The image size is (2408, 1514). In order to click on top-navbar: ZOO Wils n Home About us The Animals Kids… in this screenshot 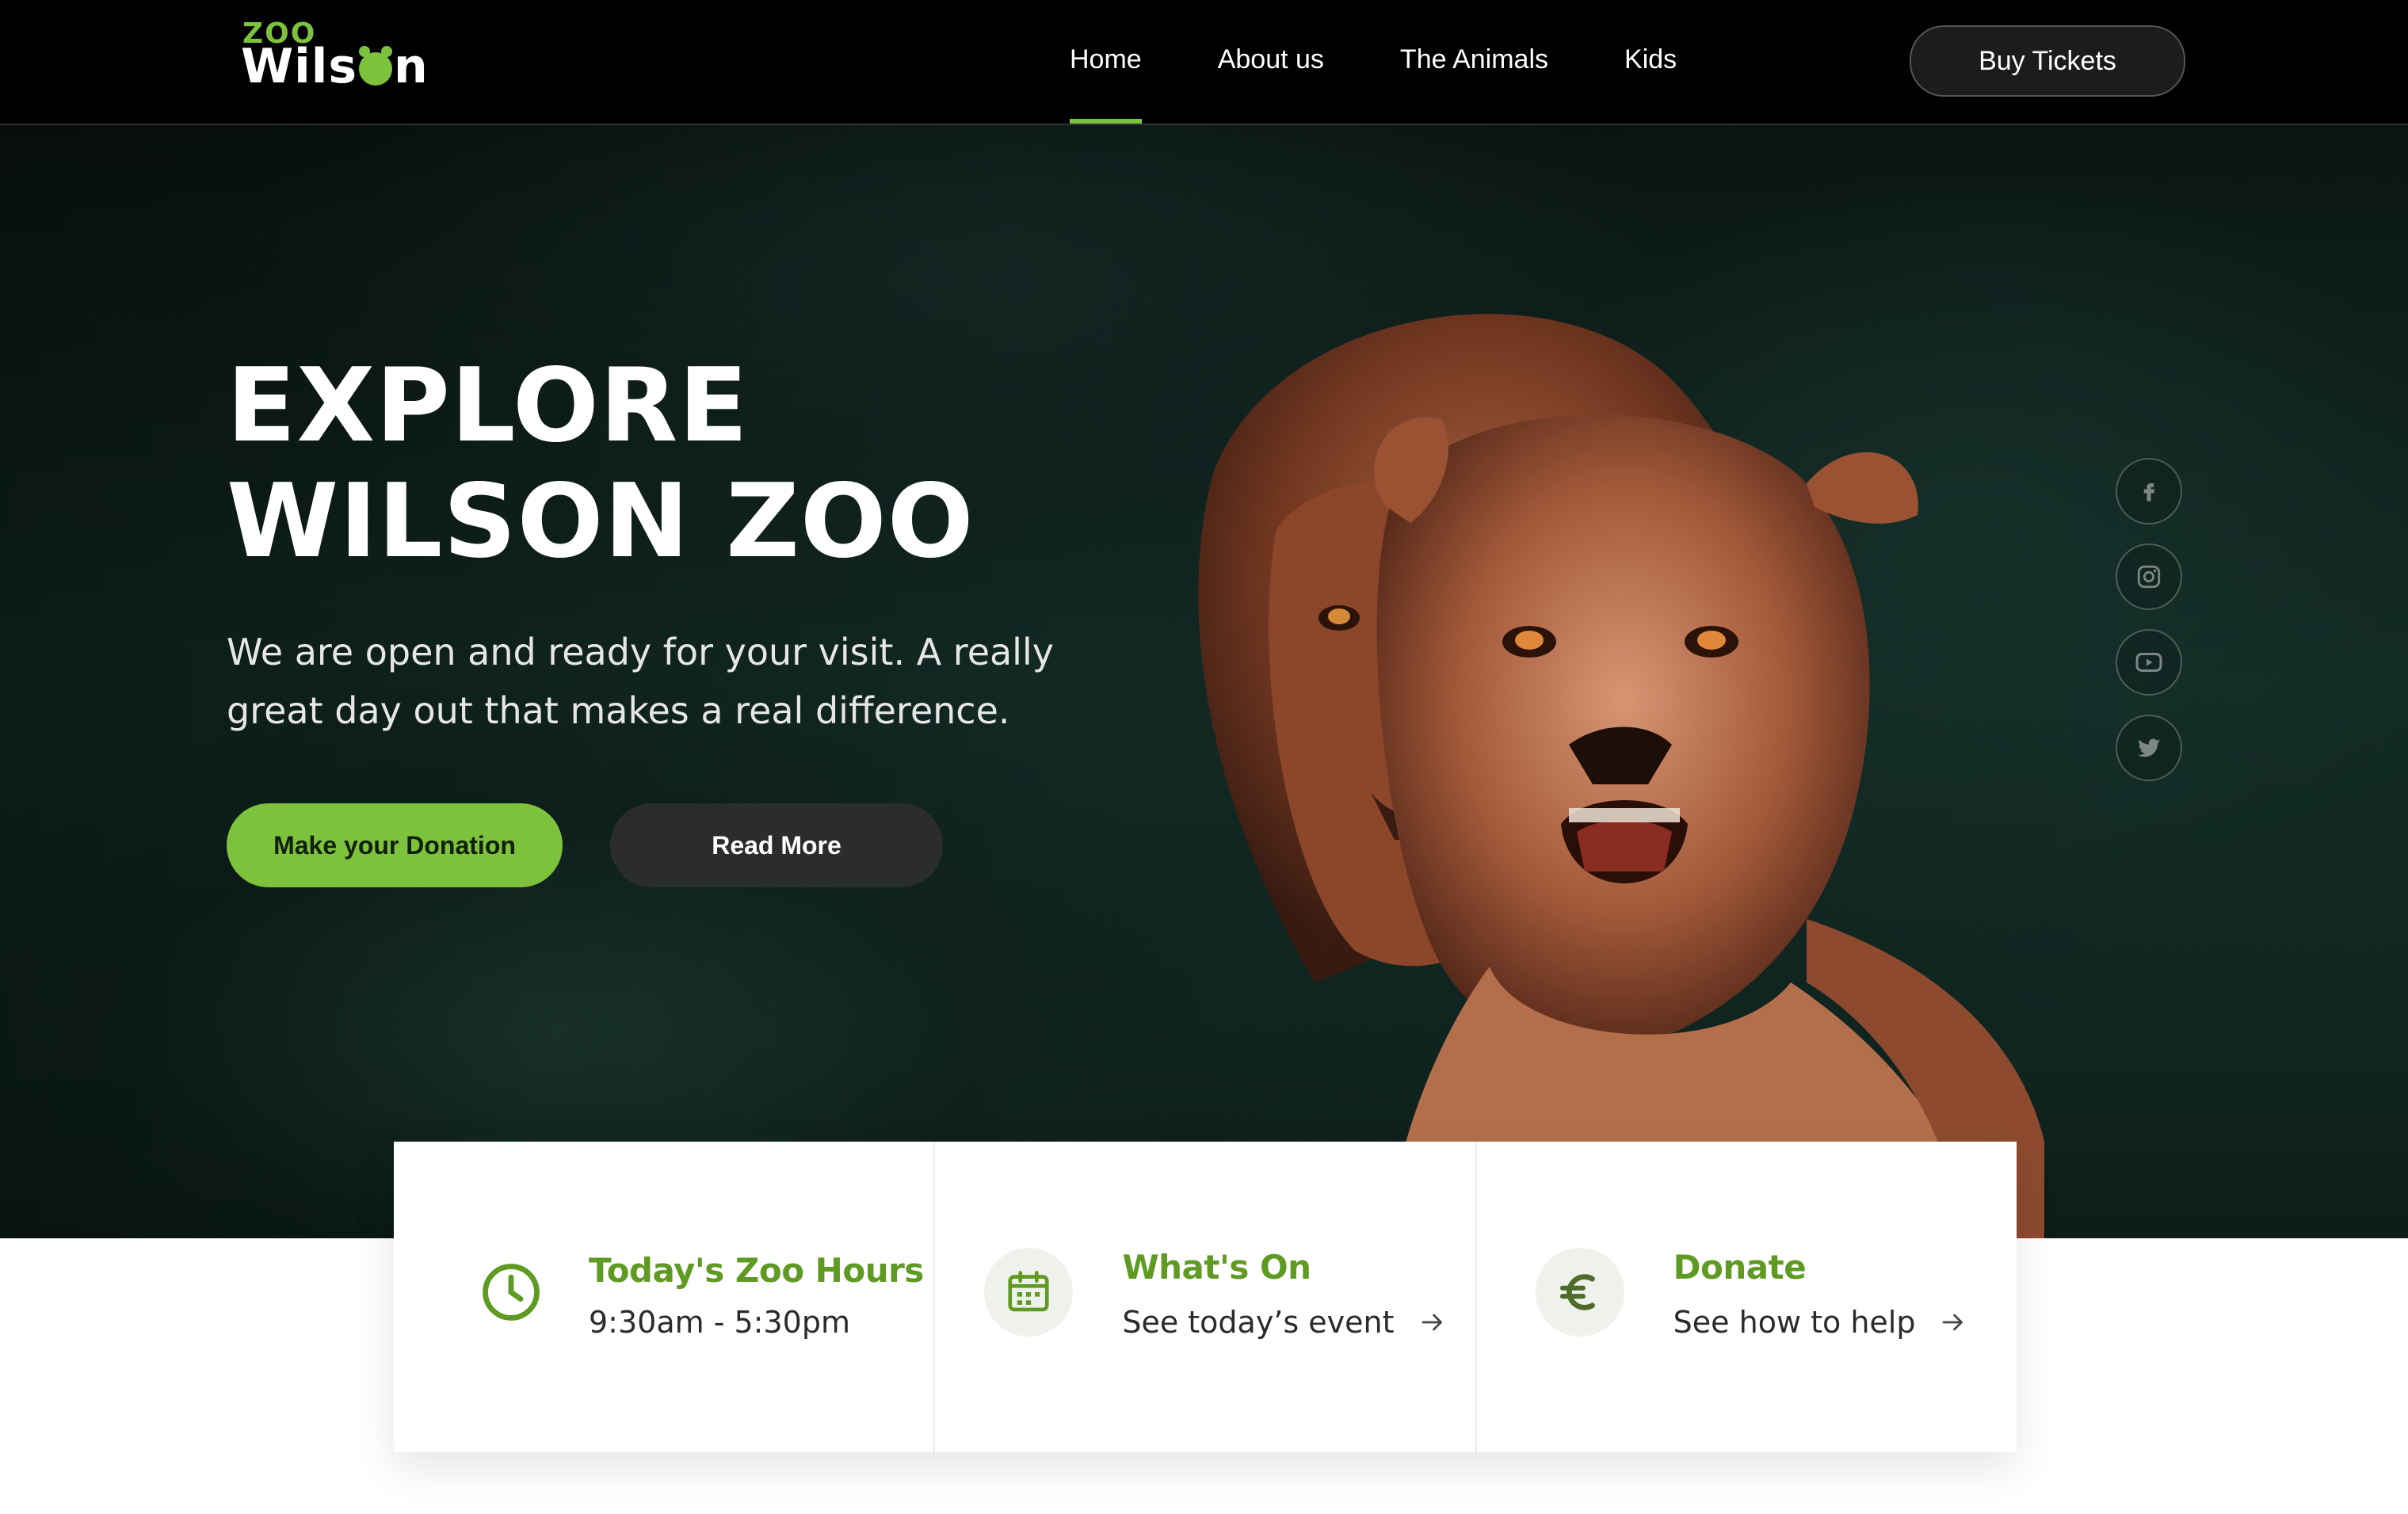, I will do `click(1204, 62)`.